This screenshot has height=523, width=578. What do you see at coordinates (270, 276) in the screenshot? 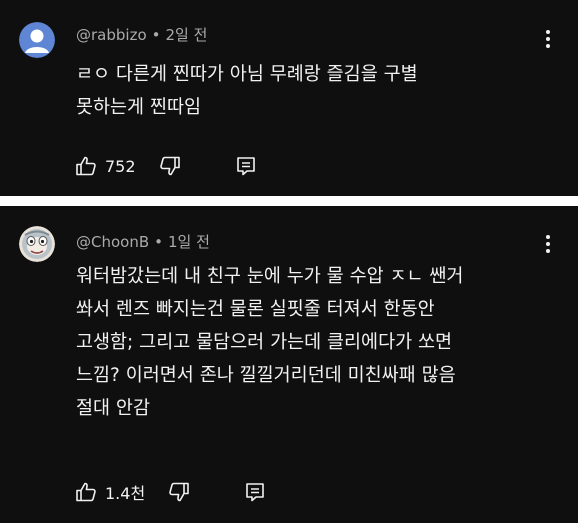
I see `comment-line: 워터밤갔는데 내 친구 눈에 누가 물 수압 ㅈㄴ 쌘거` at bounding box center [270, 276].